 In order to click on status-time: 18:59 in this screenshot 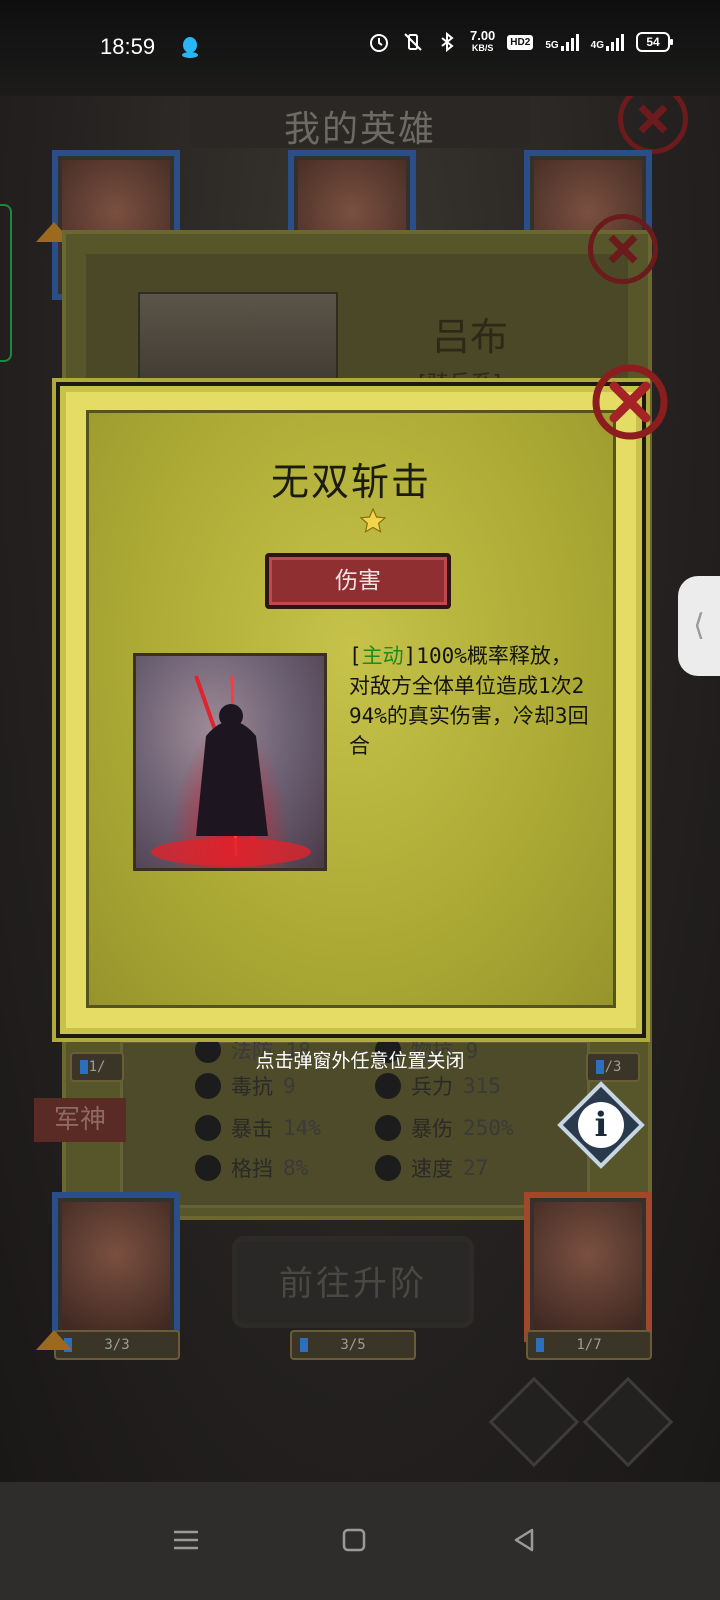, I will do `click(128, 46)`.